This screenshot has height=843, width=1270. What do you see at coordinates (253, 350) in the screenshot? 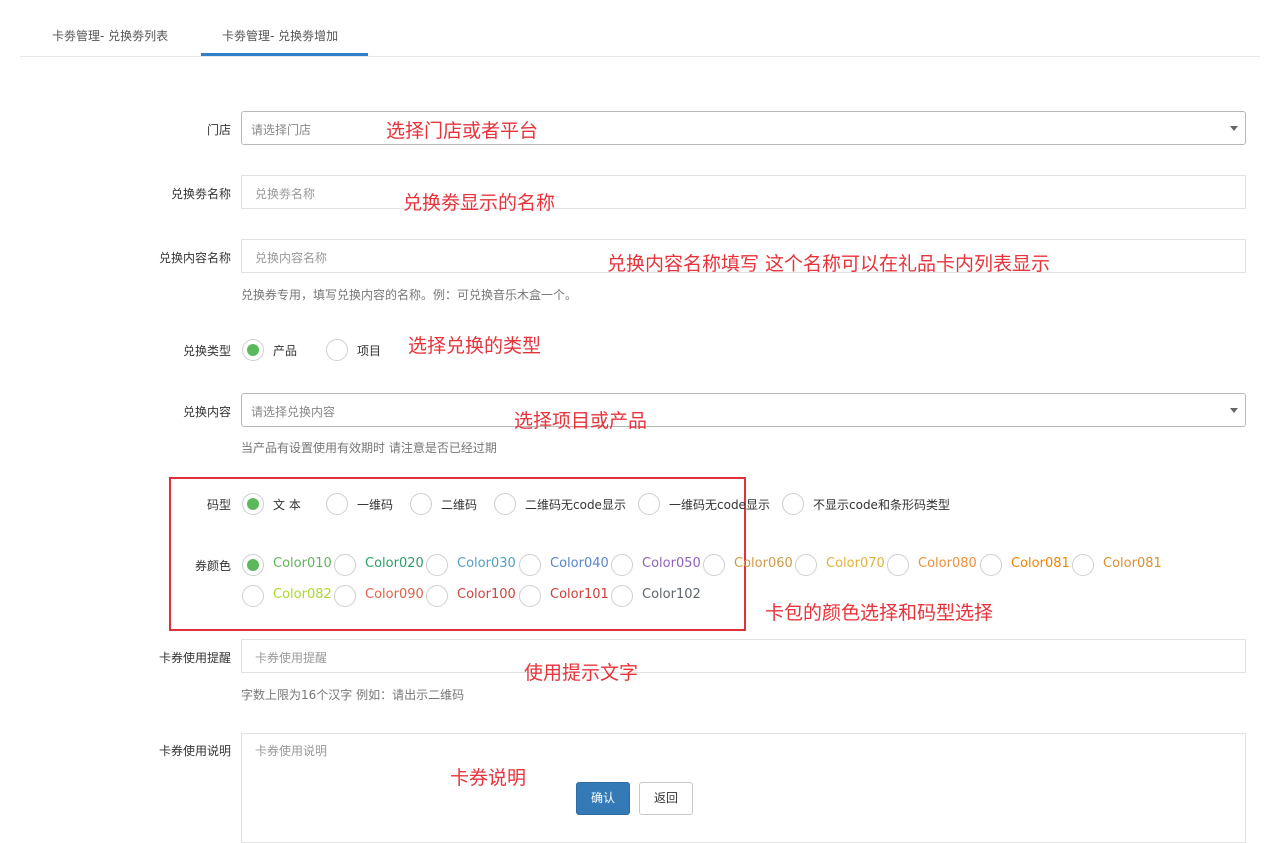
I see `radio-product` at bounding box center [253, 350].